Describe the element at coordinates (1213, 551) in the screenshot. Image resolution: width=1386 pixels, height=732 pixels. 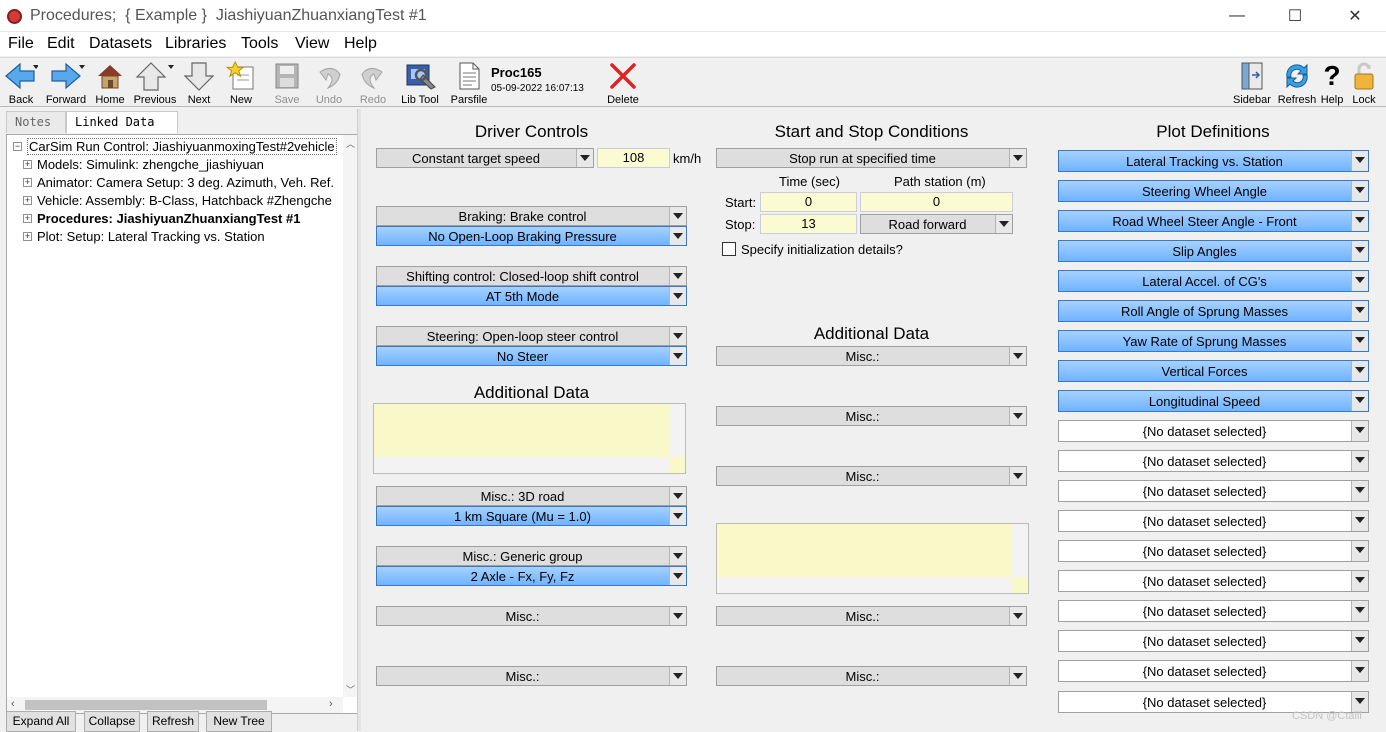
I see `plot-dropdown-14: {No dataset selected}` at that location.